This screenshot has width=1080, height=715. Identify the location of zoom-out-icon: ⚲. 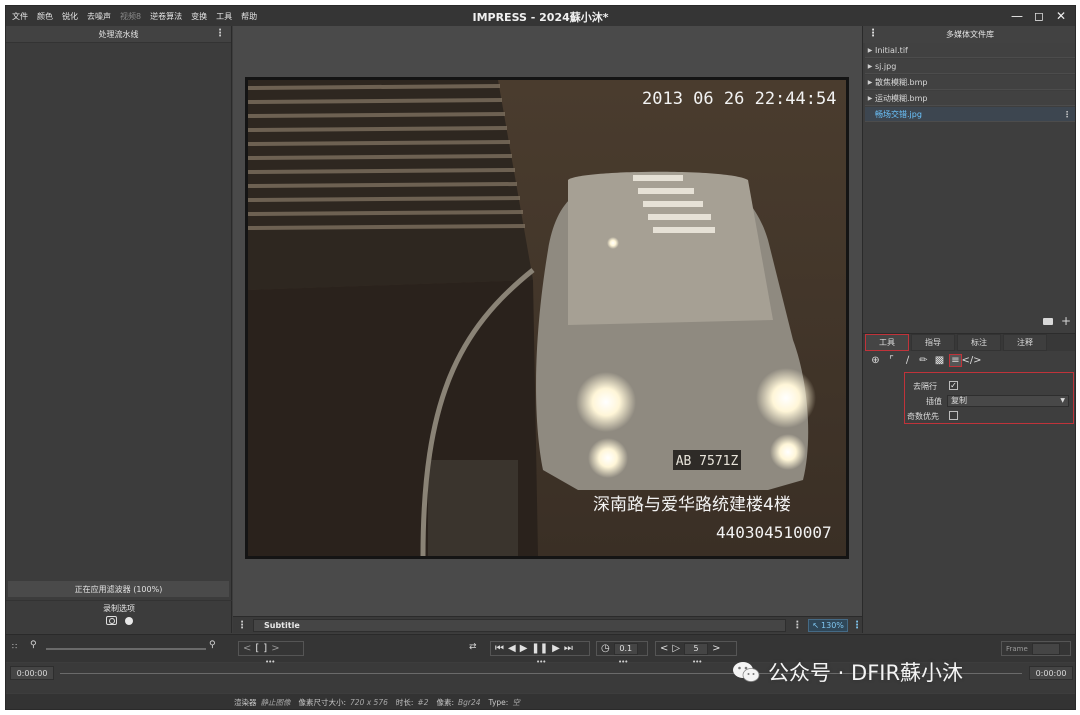
(33, 645).